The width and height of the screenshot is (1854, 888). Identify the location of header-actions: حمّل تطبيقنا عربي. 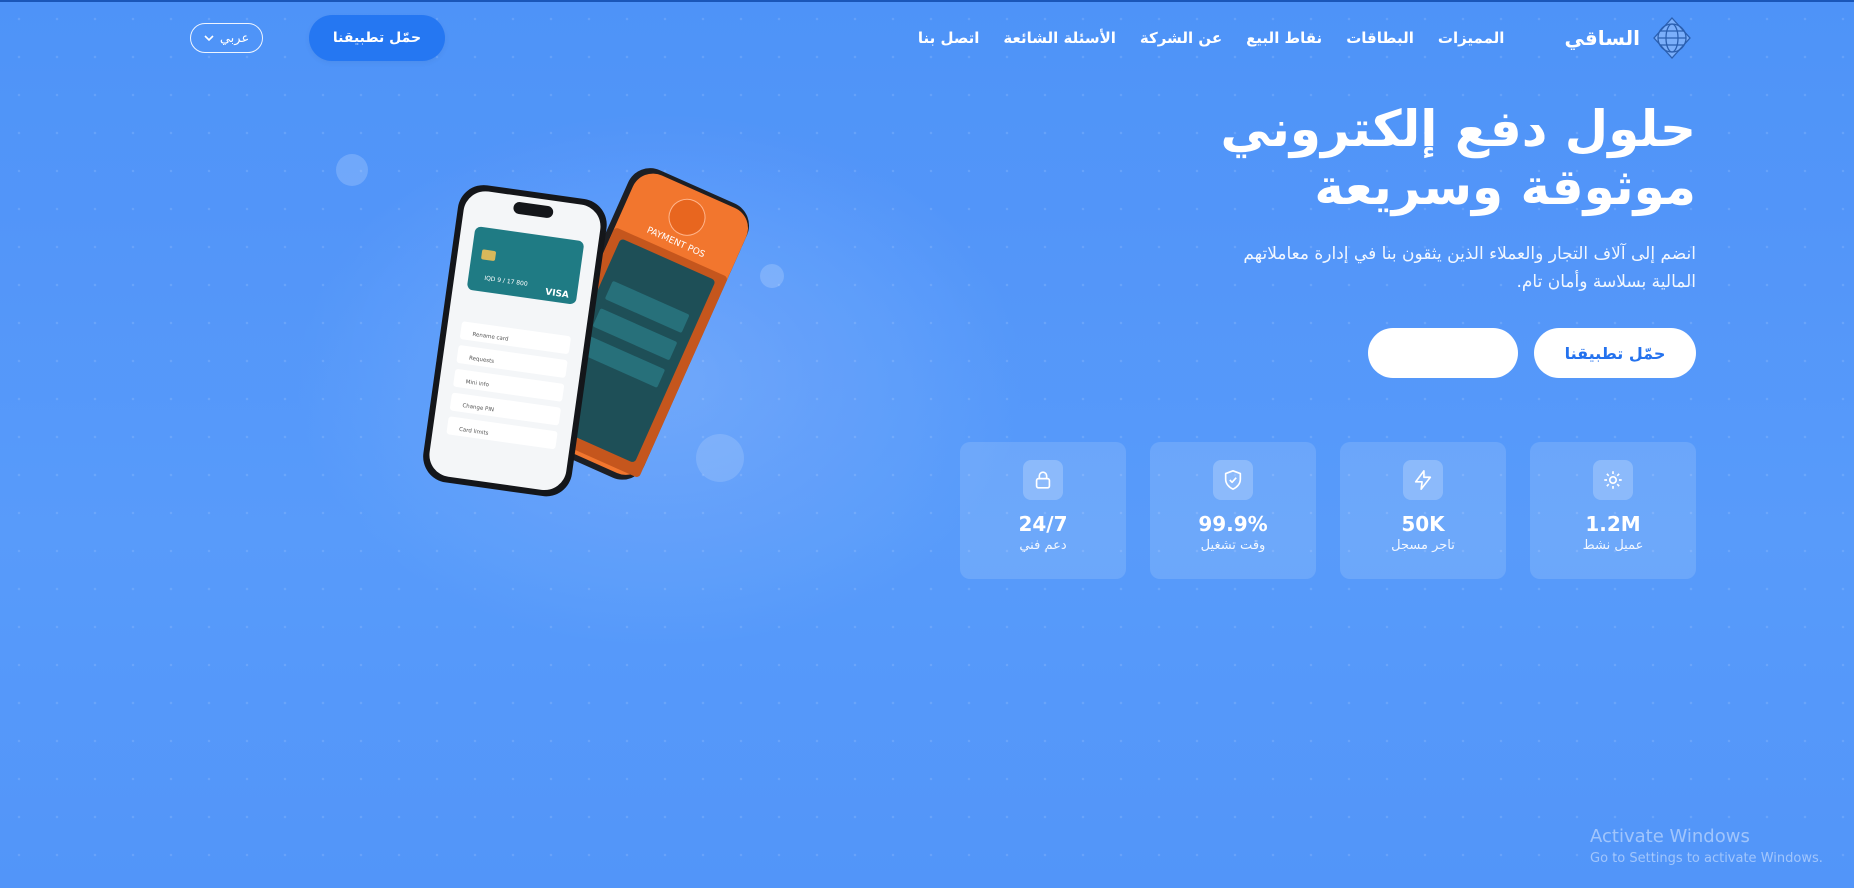
(317, 38).